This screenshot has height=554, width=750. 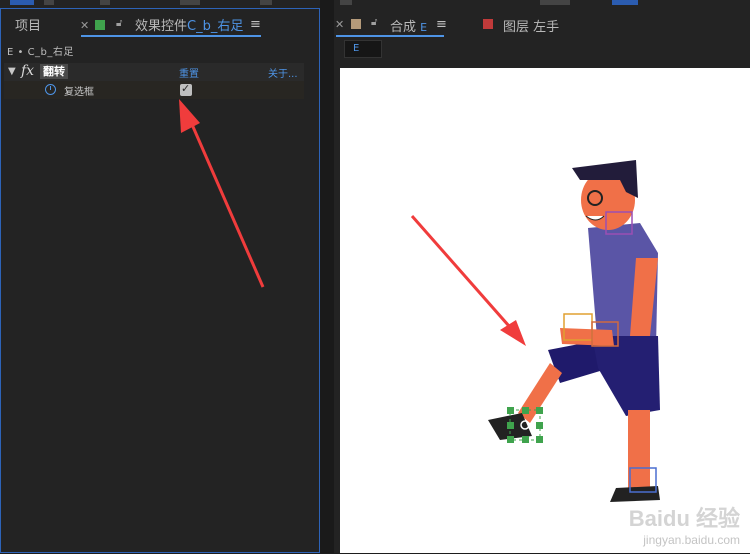 What do you see at coordinates (555, 2) in the screenshot?
I see `snapping-icon` at bounding box center [555, 2].